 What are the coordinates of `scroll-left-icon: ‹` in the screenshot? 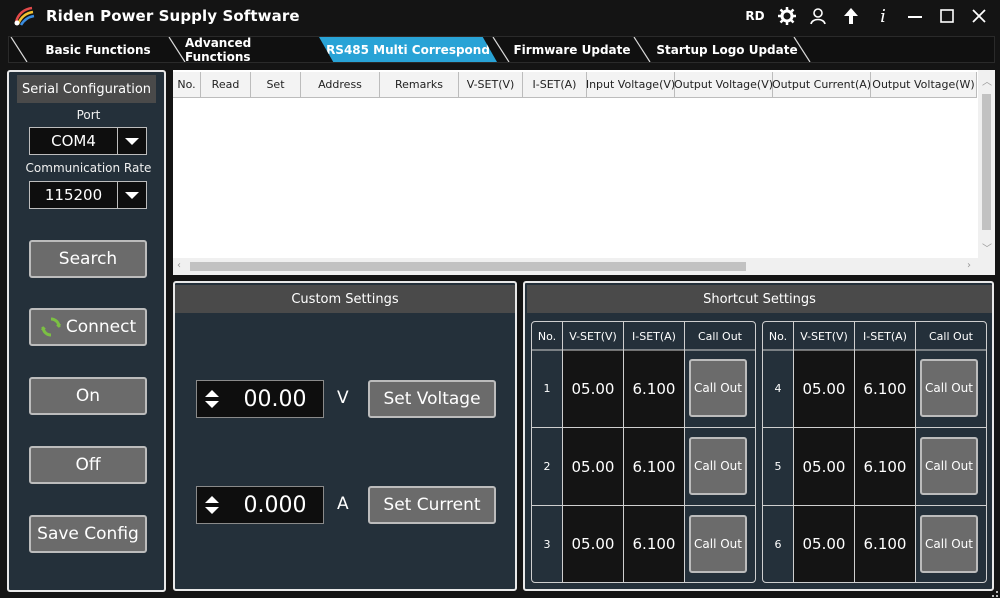 It's located at (179, 265).